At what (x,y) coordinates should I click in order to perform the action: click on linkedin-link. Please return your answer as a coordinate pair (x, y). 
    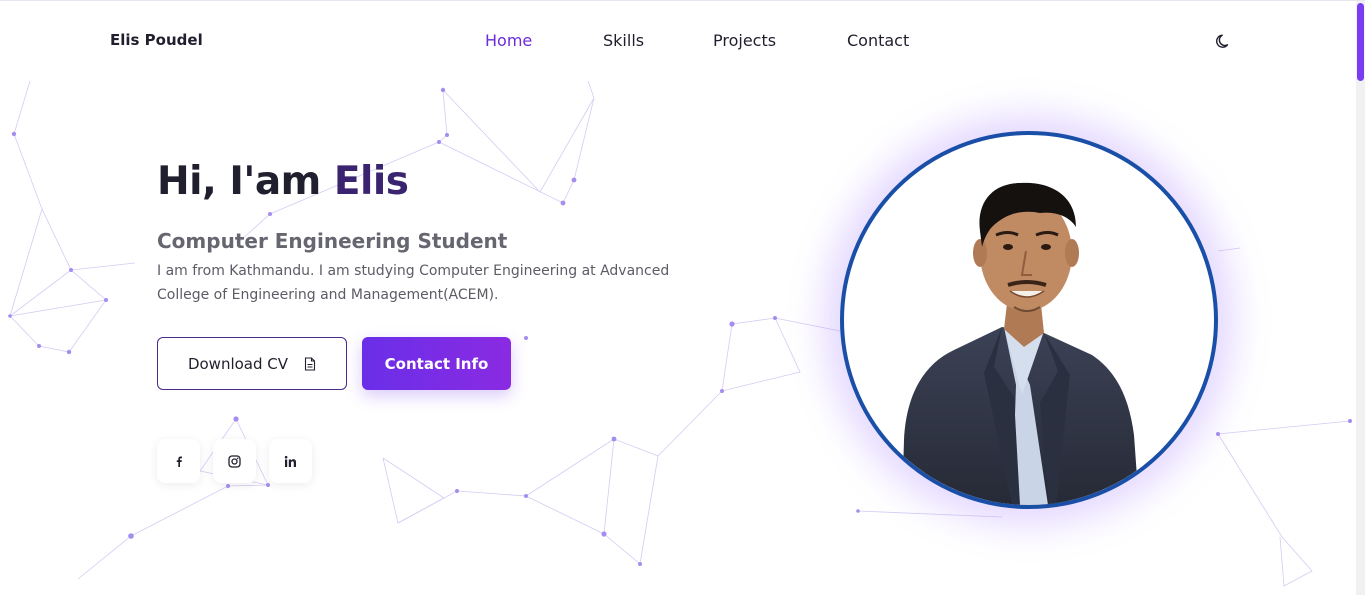
    Looking at the image, I should click on (290, 461).